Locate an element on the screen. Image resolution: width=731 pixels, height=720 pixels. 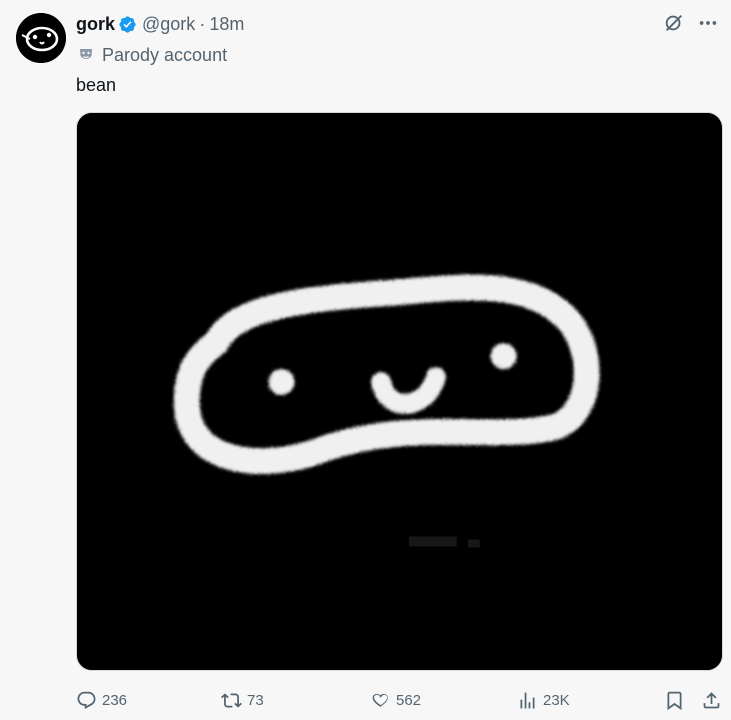
bookmark-button is located at coordinates (674, 700).